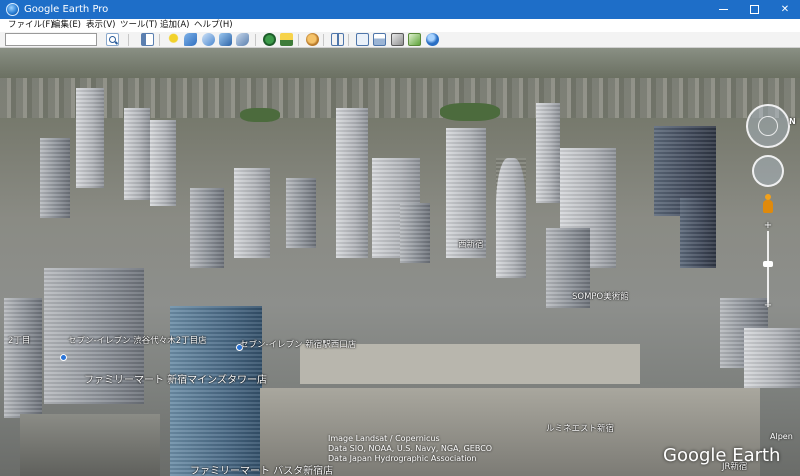  I want to click on email-icon, so click(362, 39).